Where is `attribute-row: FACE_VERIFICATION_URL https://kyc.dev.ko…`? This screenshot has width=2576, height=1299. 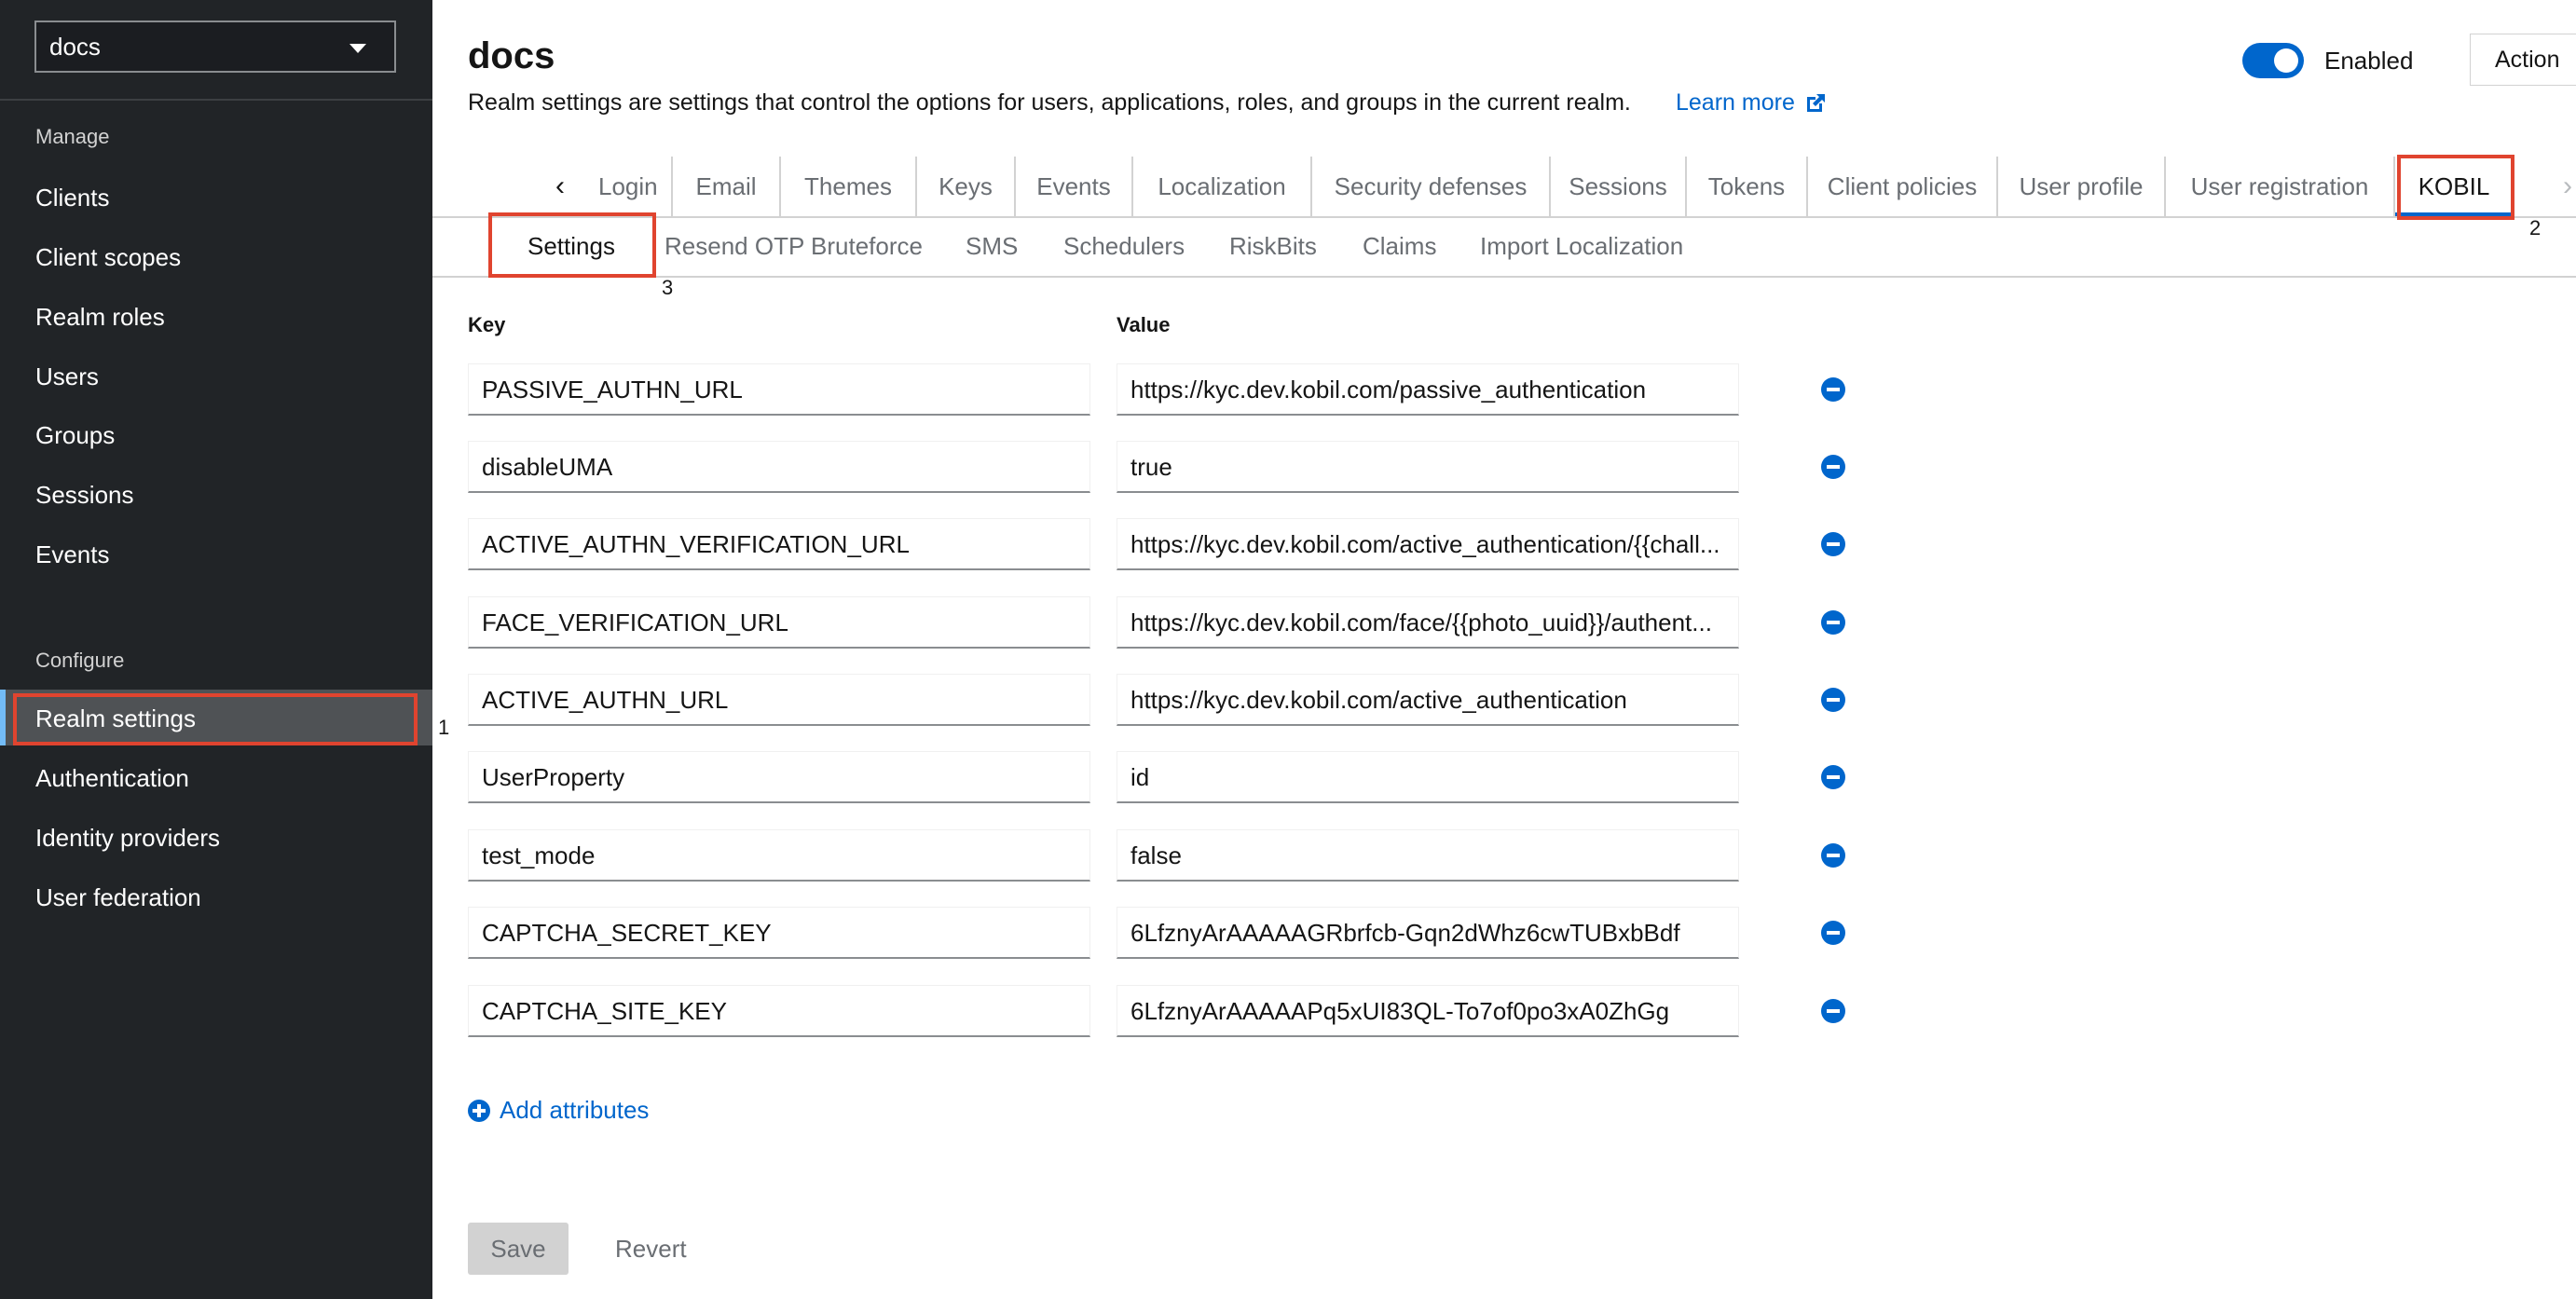 attribute-row: FACE_VERIFICATION_URL https://kyc.dev.ko… is located at coordinates (1167, 623).